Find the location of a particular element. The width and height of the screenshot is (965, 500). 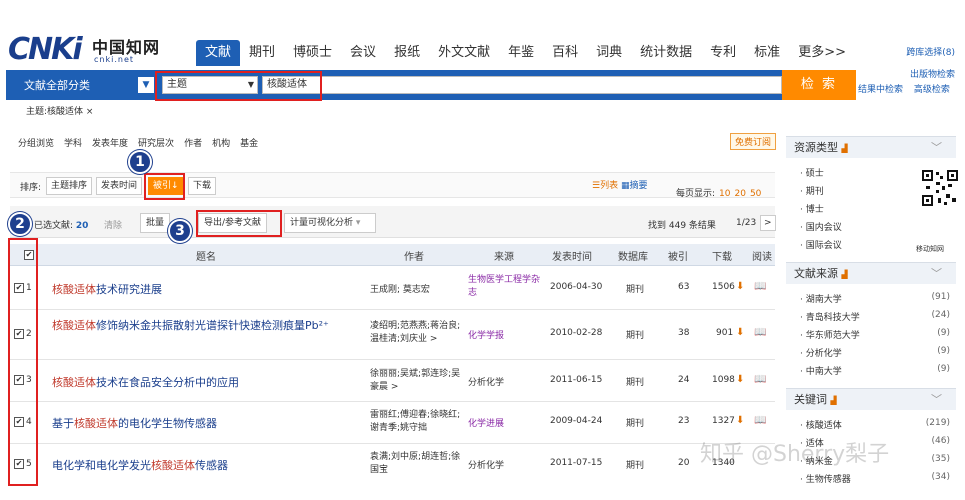

per-page-50: 50 is located at coordinates (755, 194).